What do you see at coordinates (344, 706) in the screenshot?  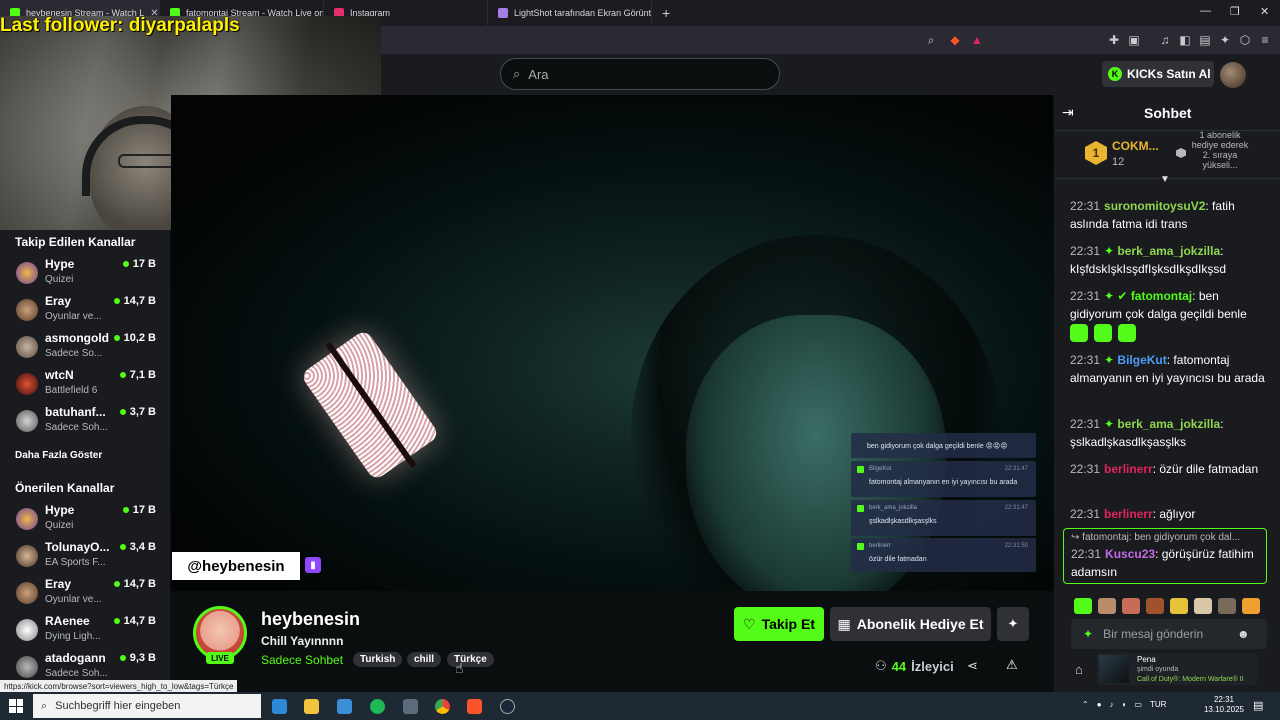 I see `store-app-icon` at bounding box center [344, 706].